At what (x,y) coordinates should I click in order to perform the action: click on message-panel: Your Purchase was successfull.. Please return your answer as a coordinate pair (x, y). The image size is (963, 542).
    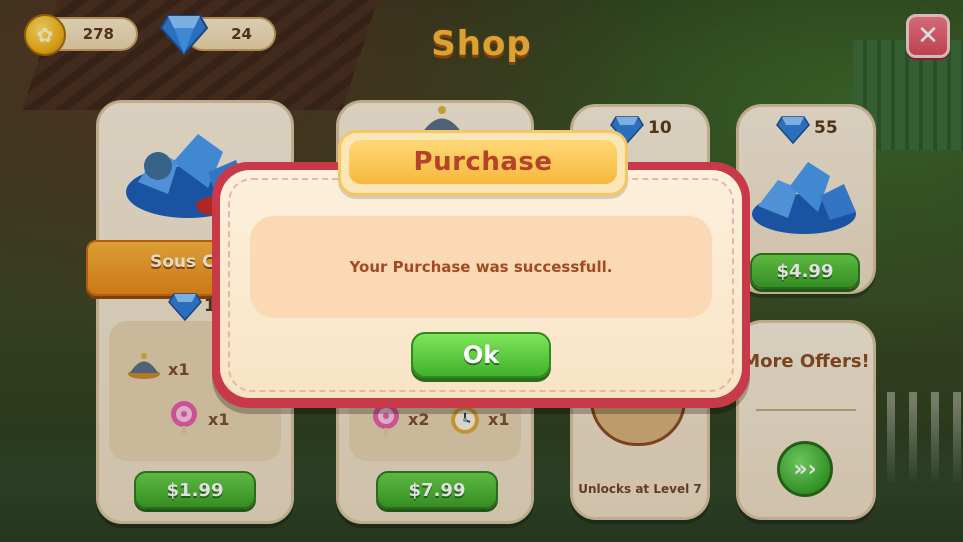
    Looking at the image, I should click on (481, 267).